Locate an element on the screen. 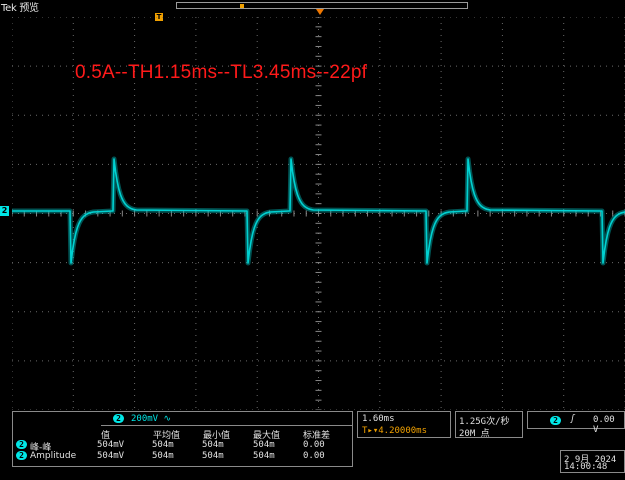 The height and width of the screenshot is (480, 625). horizontal-position: T▸▾4.20000ms is located at coordinates (395, 431).